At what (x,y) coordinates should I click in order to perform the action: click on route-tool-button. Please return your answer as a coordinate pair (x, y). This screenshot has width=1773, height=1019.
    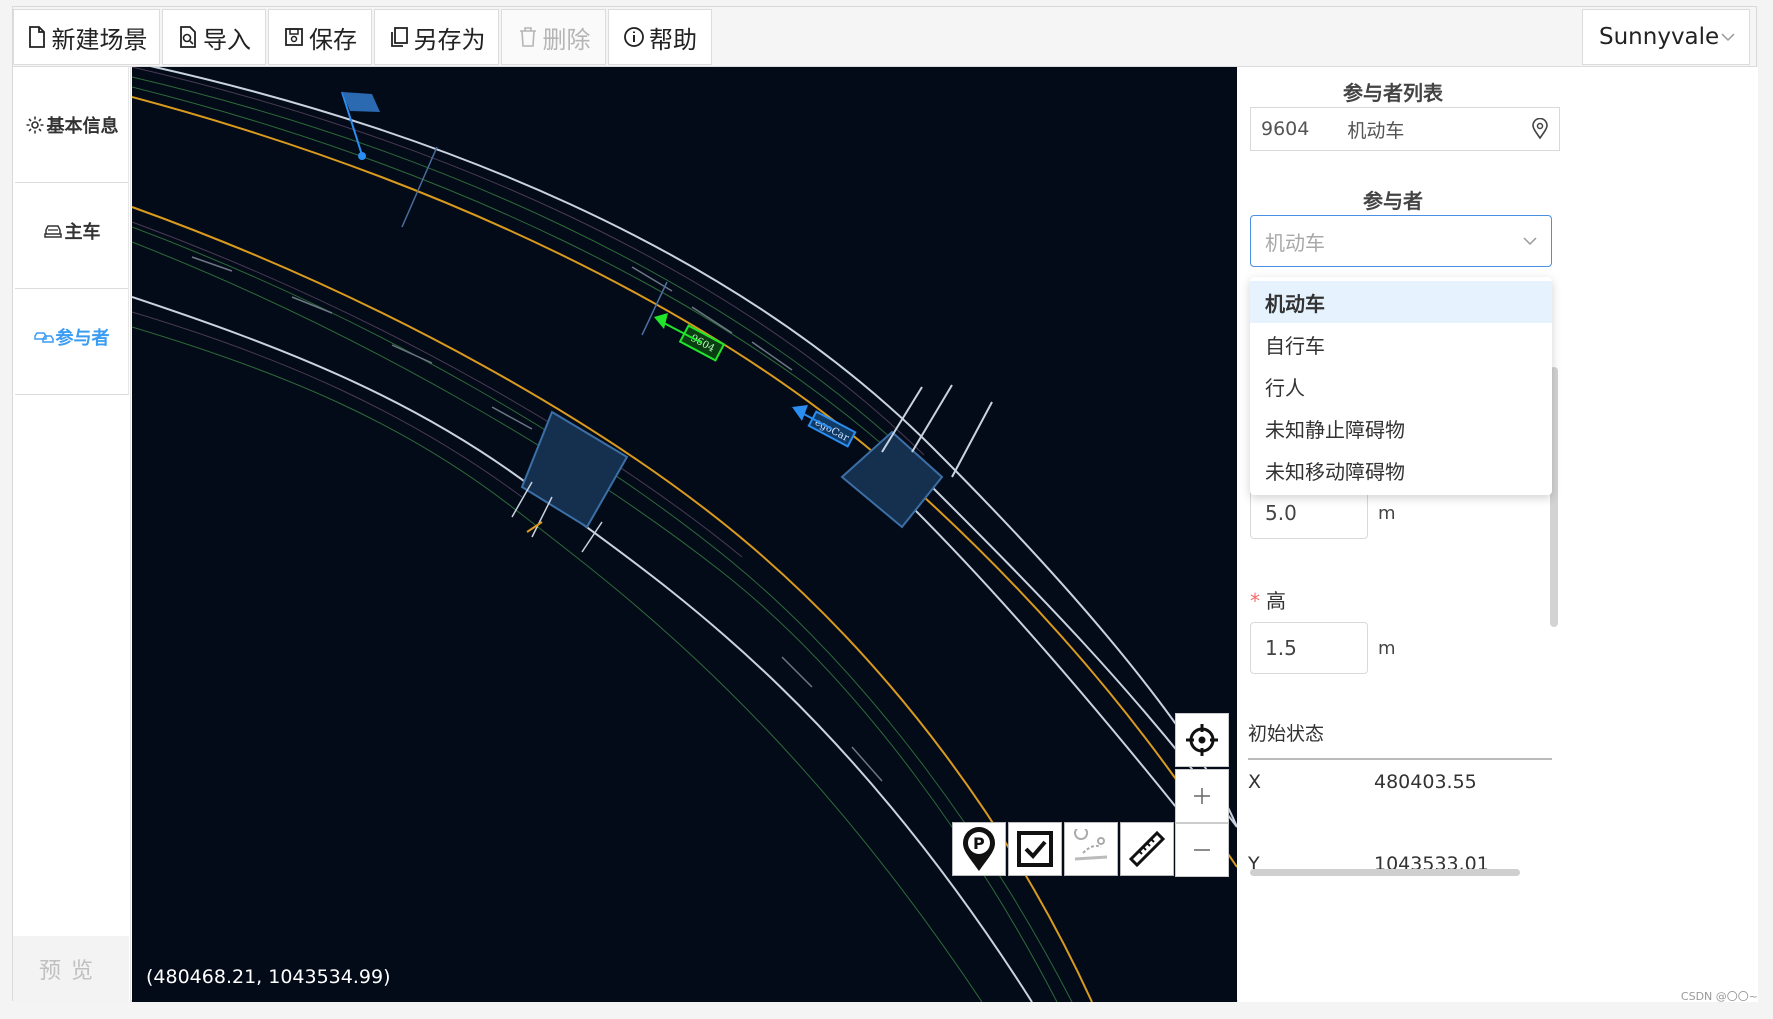
    Looking at the image, I should click on (1091, 849).